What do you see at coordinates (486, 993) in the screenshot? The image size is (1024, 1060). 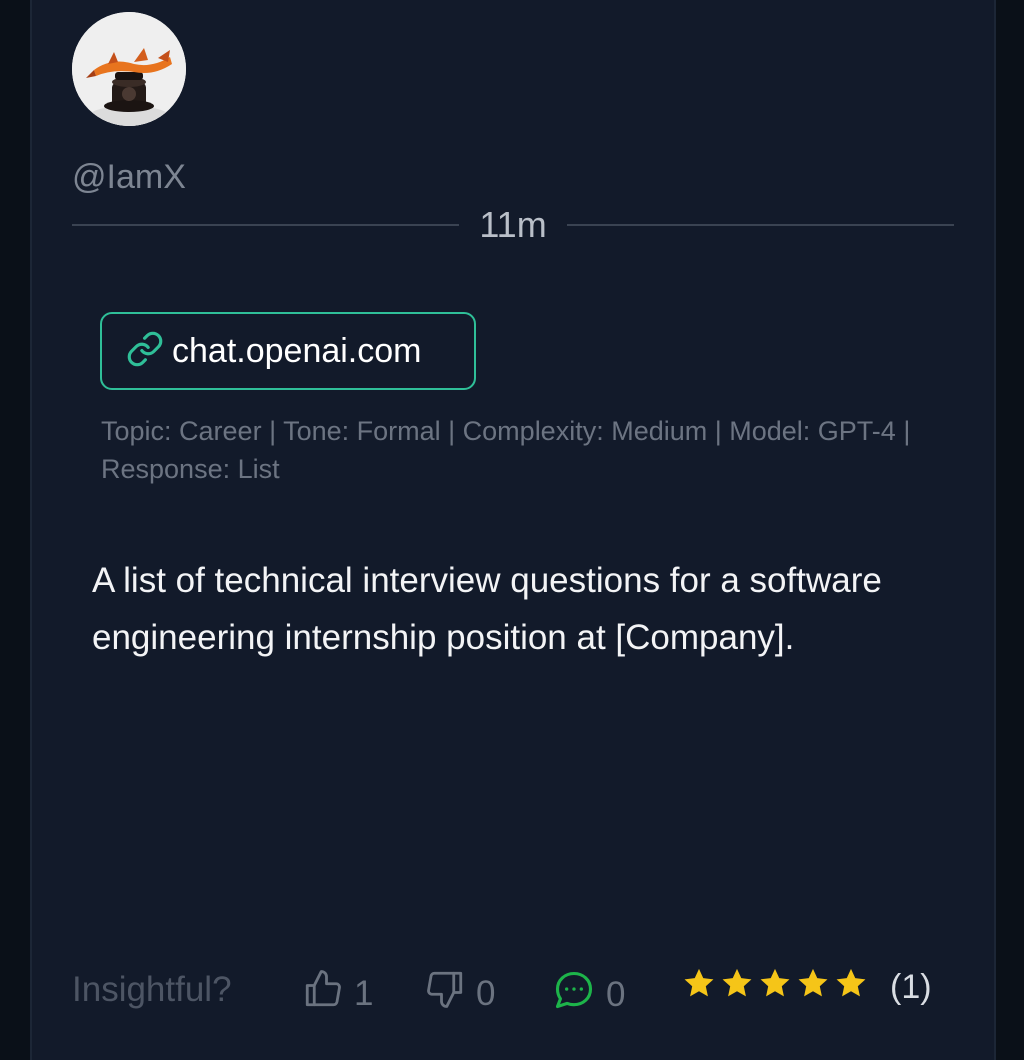 I see `dislike-count: 0` at bounding box center [486, 993].